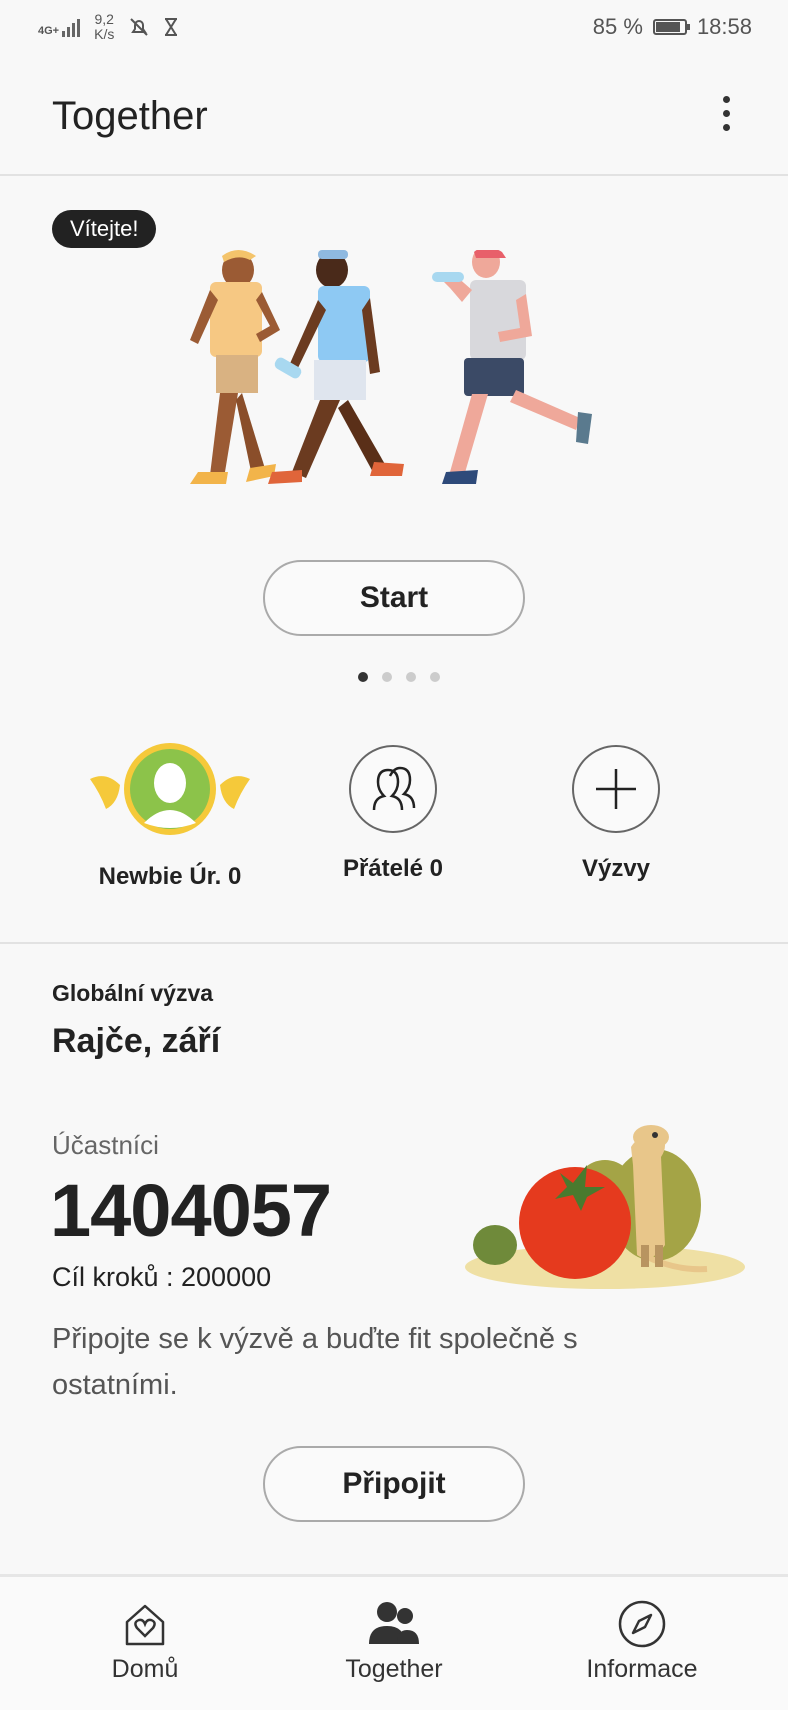  Describe the element at coordinates (726, 116) in the screenshot. I see `more-options-icon` at that location.